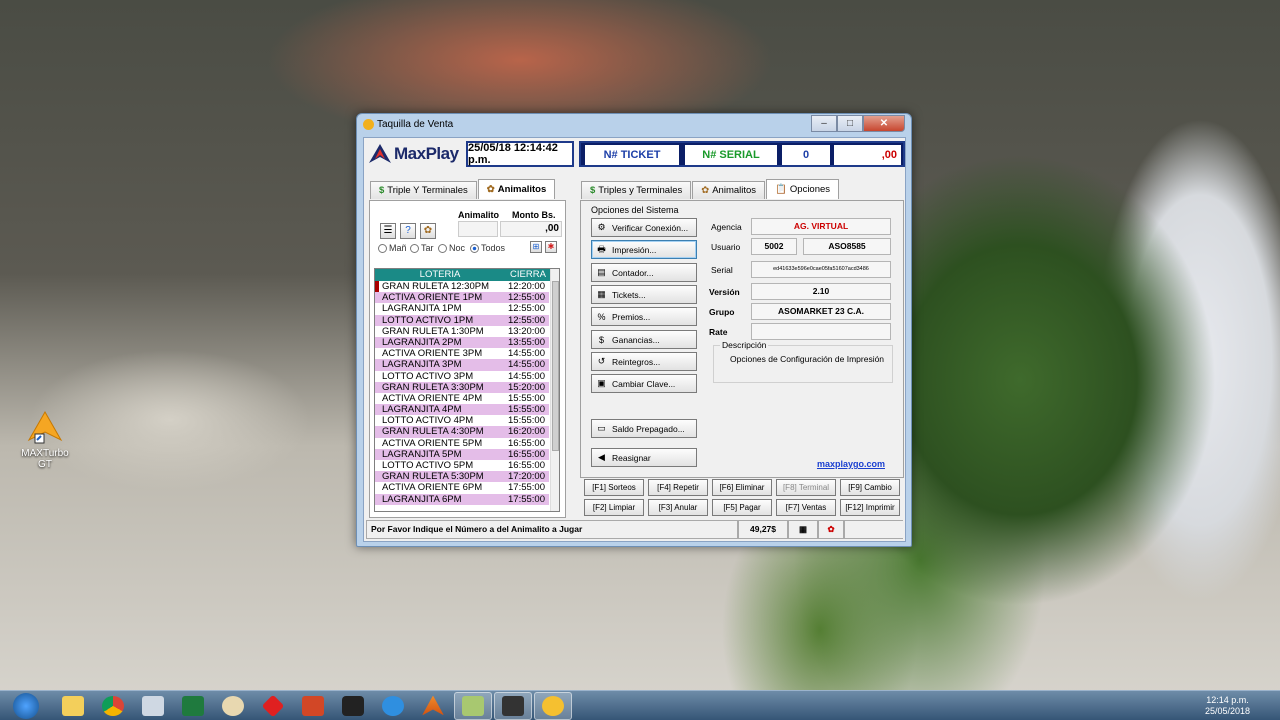 The width and height of the screenshot is (1280, 720). What do you see at coordinates (439, 365) in the screenshot?
I see `loteria-cell: LAGRANJITA 3PM` at bounding box center [439, 365].